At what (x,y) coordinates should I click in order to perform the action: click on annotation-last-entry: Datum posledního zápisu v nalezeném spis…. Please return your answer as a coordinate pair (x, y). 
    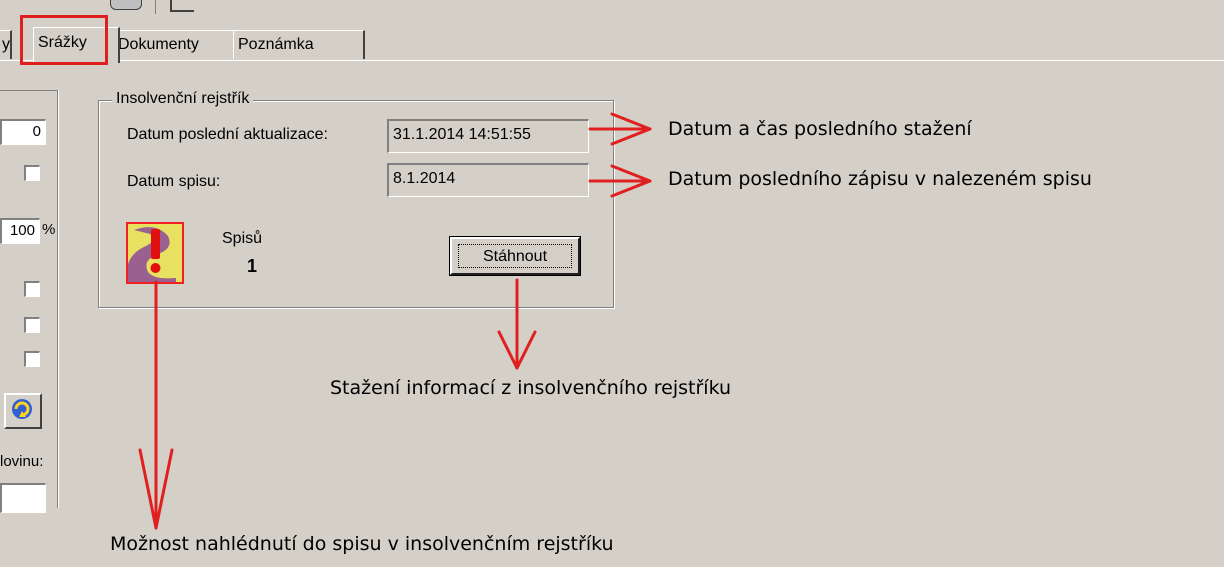
    Looking at the image, I should click on (880, 179).